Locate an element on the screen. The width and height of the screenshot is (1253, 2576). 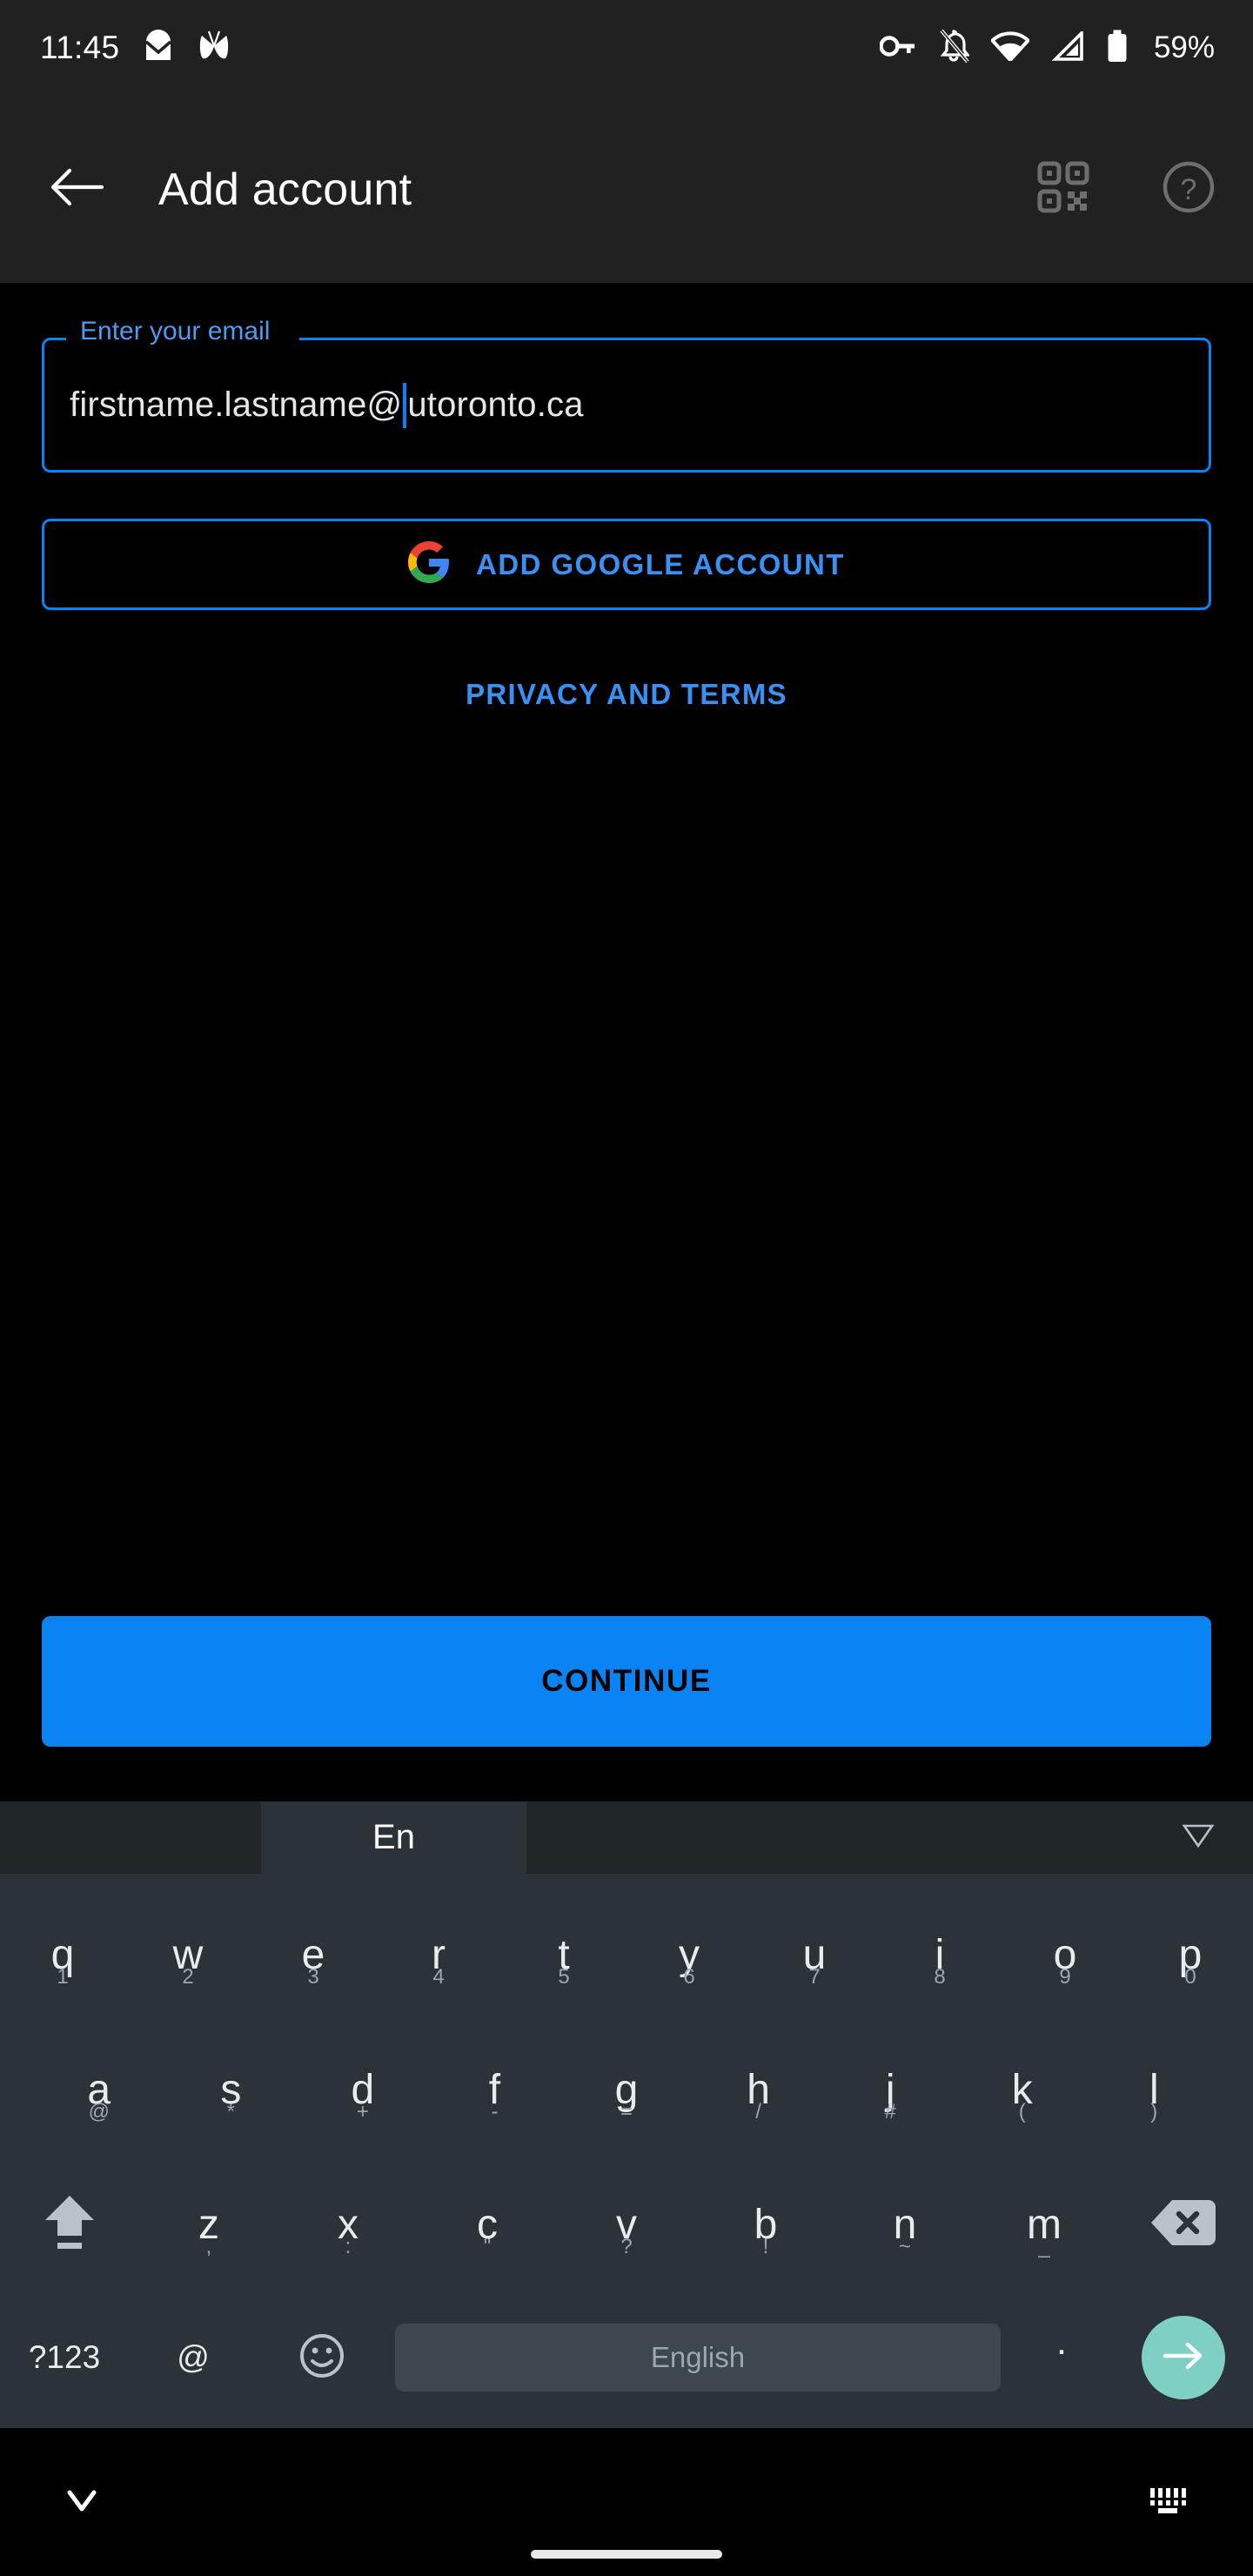
suggestion-slot-right is located at coordinates (889, 1837).